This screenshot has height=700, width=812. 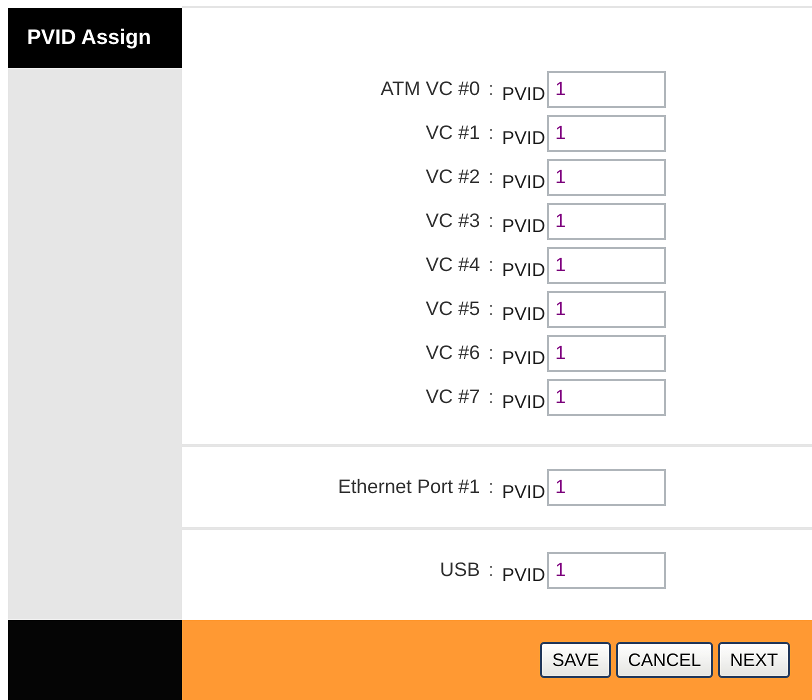 I want to click on field-label: VC #4, so click(x=452, y=265).